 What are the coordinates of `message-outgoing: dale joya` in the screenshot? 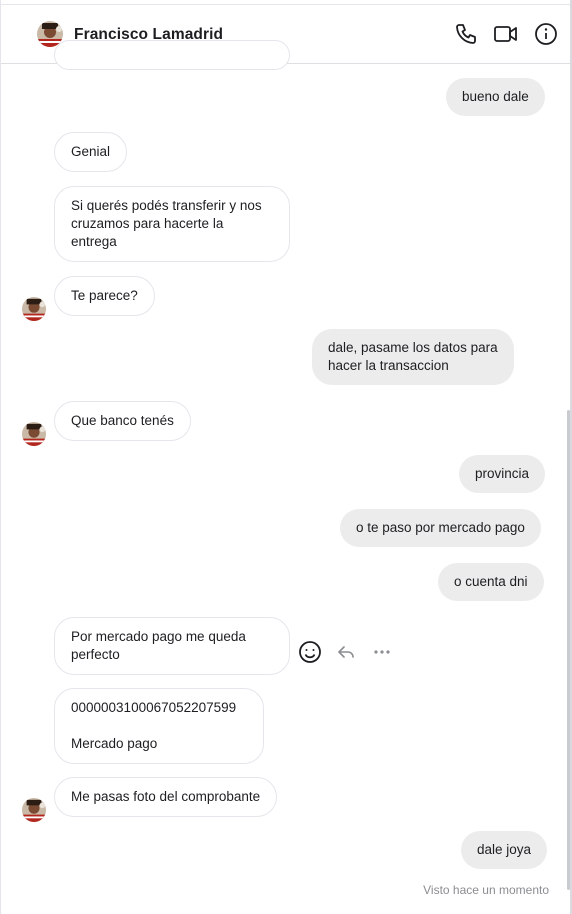 It's located at (504, 850).